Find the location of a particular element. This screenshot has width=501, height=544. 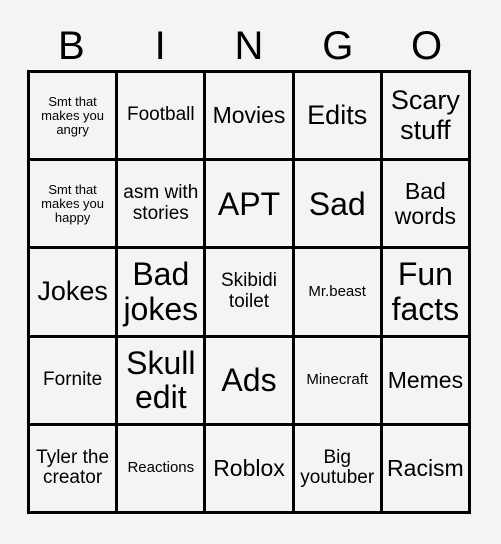

bingo-cell: Ads is located at coordinates (250, 381).